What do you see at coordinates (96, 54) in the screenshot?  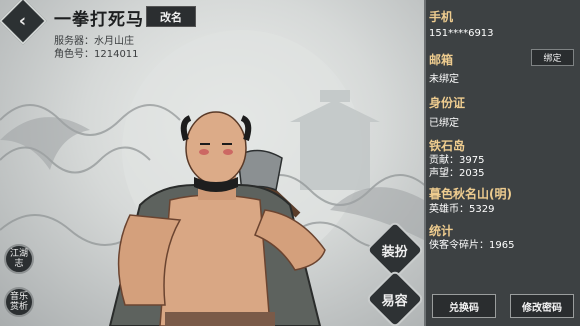 I see `role-id-info: 角色号：1214011` at bounding box center [96, 54].